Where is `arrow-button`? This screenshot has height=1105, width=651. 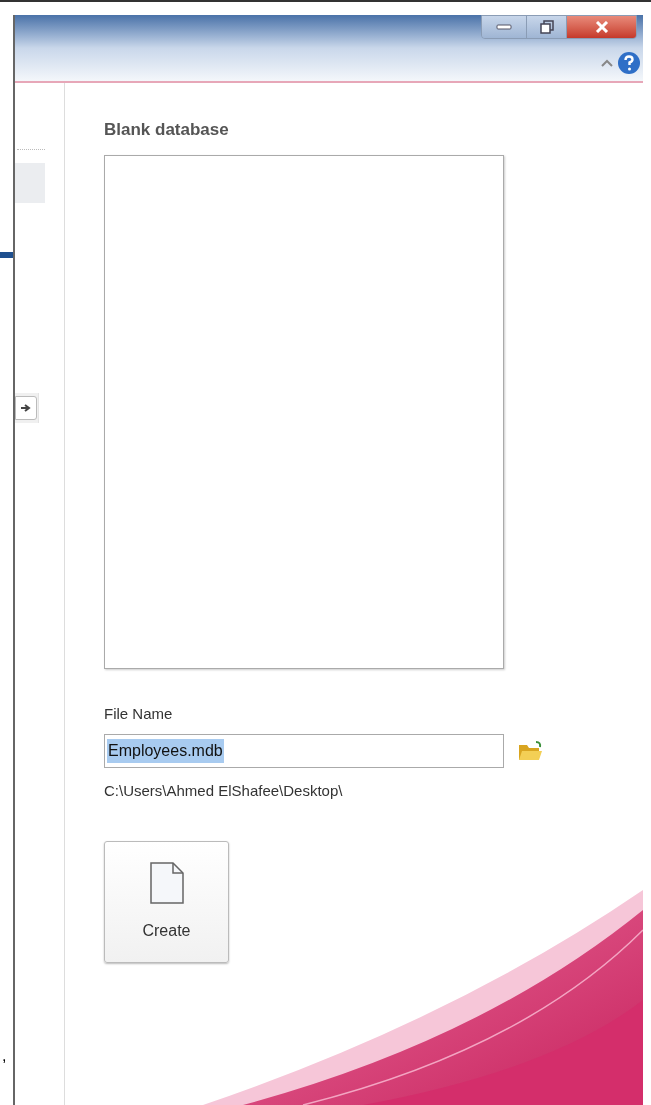 arrow-button is located at coordinates (26, 408).